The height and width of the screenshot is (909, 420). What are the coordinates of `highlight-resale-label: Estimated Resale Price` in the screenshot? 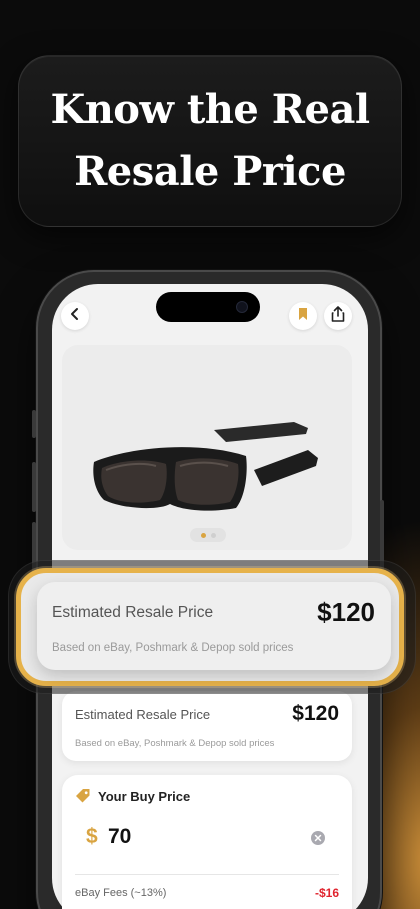 It's located at (133, 612).